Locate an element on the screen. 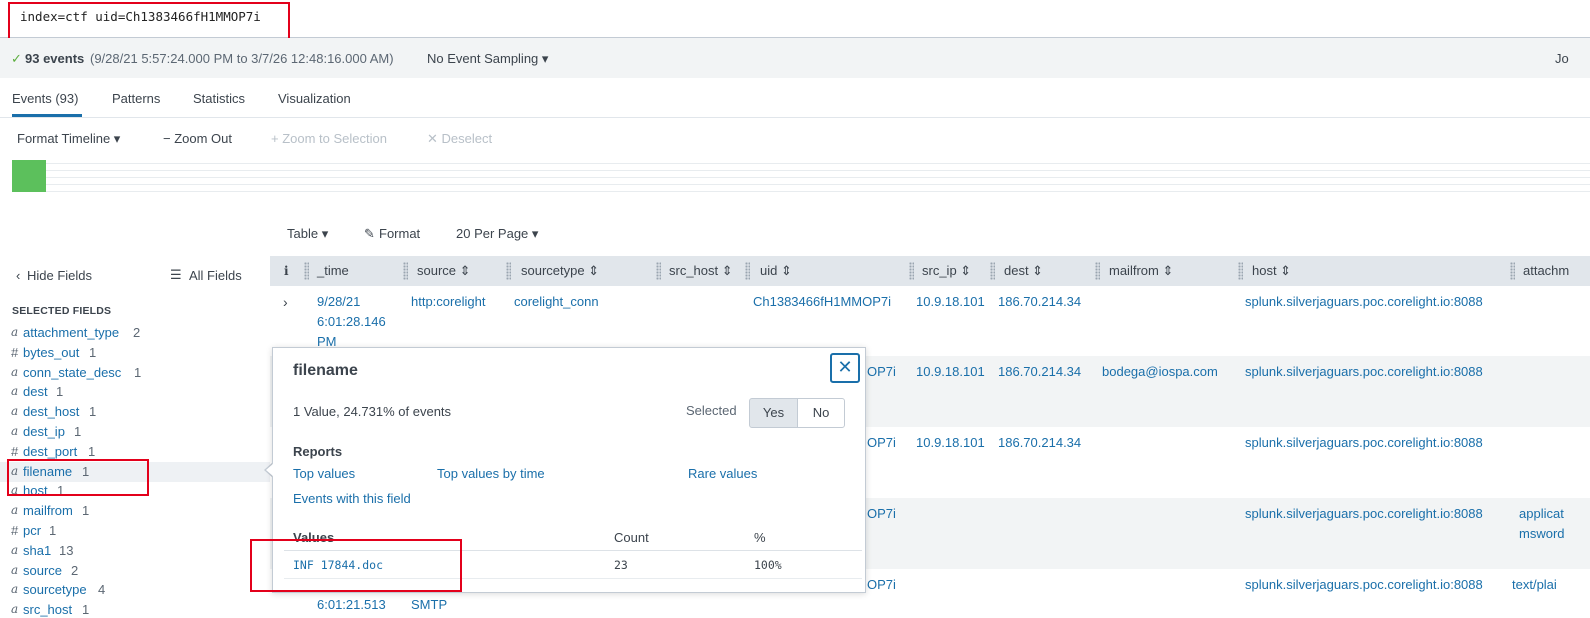  close-icon: ✕ is located at coordinates (845, 368).